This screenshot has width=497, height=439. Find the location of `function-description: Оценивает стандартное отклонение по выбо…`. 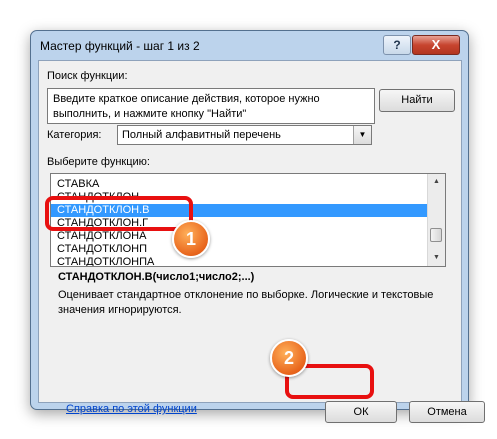

function-description: Оценивает стандартное отклонение по выбо… is located at coordinates (246, 302).